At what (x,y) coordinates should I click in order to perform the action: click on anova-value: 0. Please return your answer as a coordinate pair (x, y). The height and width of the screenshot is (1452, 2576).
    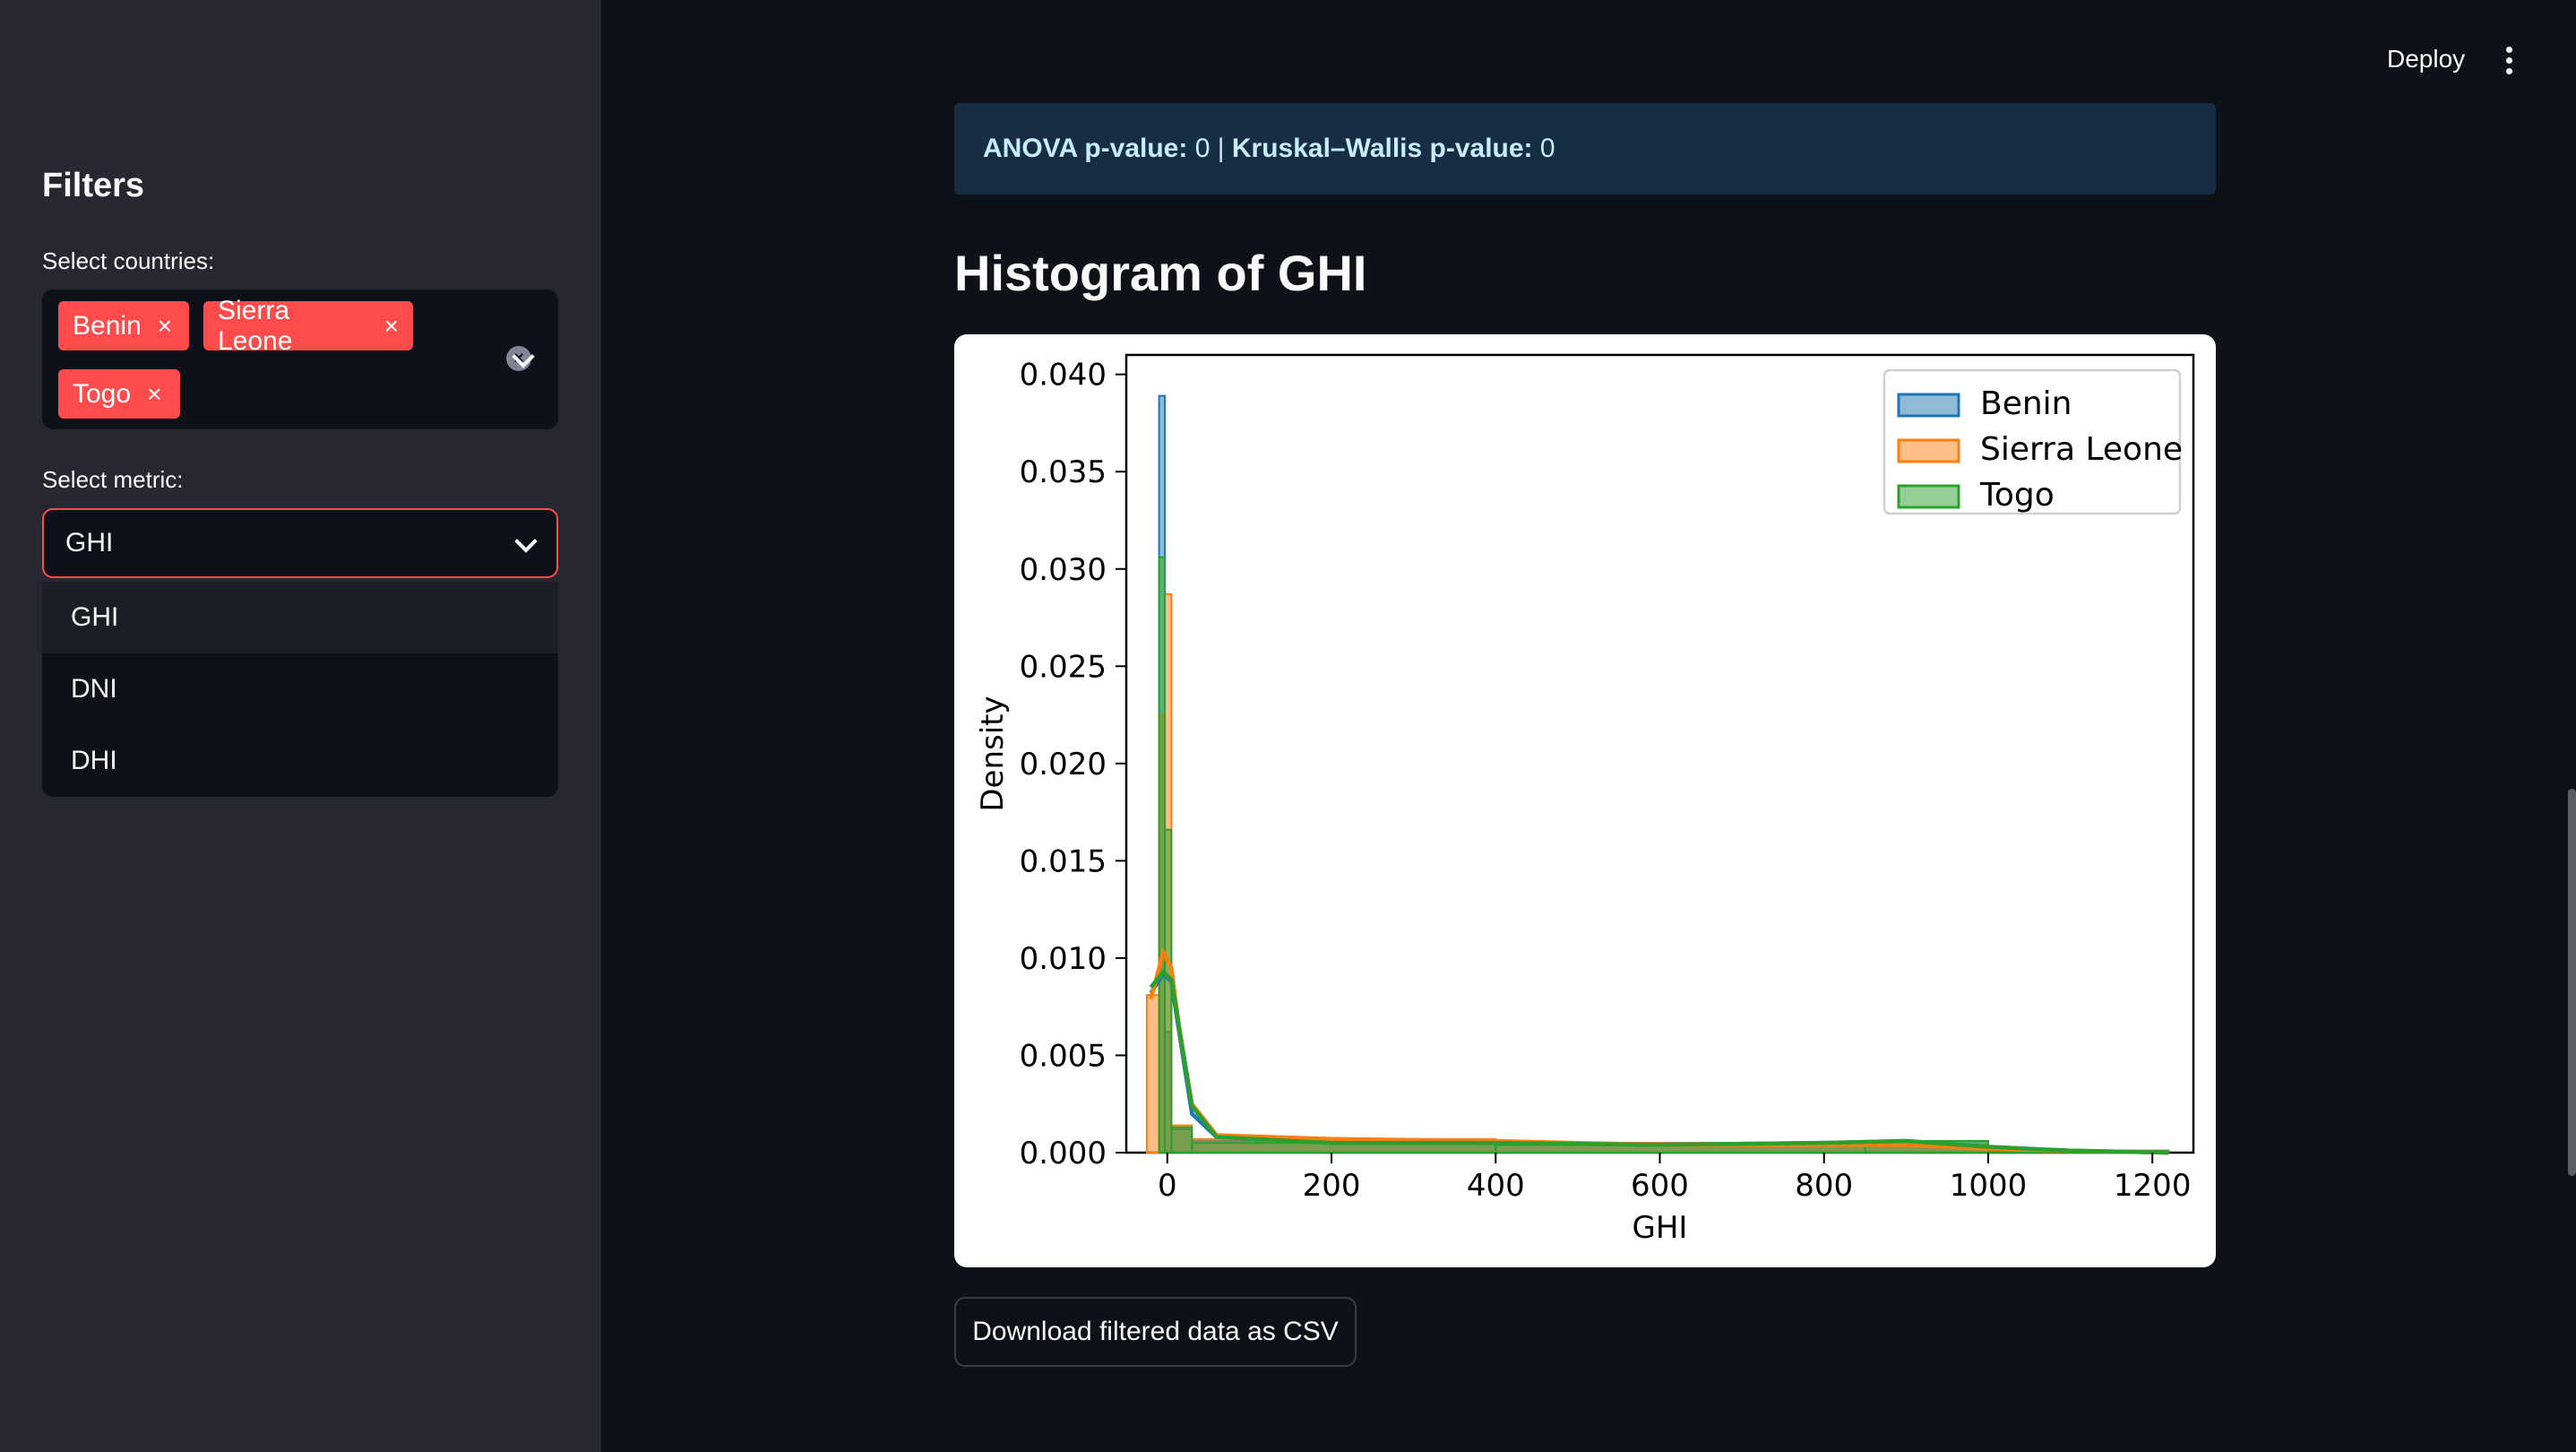
    Looking at the image, I should click on (1202, 148).